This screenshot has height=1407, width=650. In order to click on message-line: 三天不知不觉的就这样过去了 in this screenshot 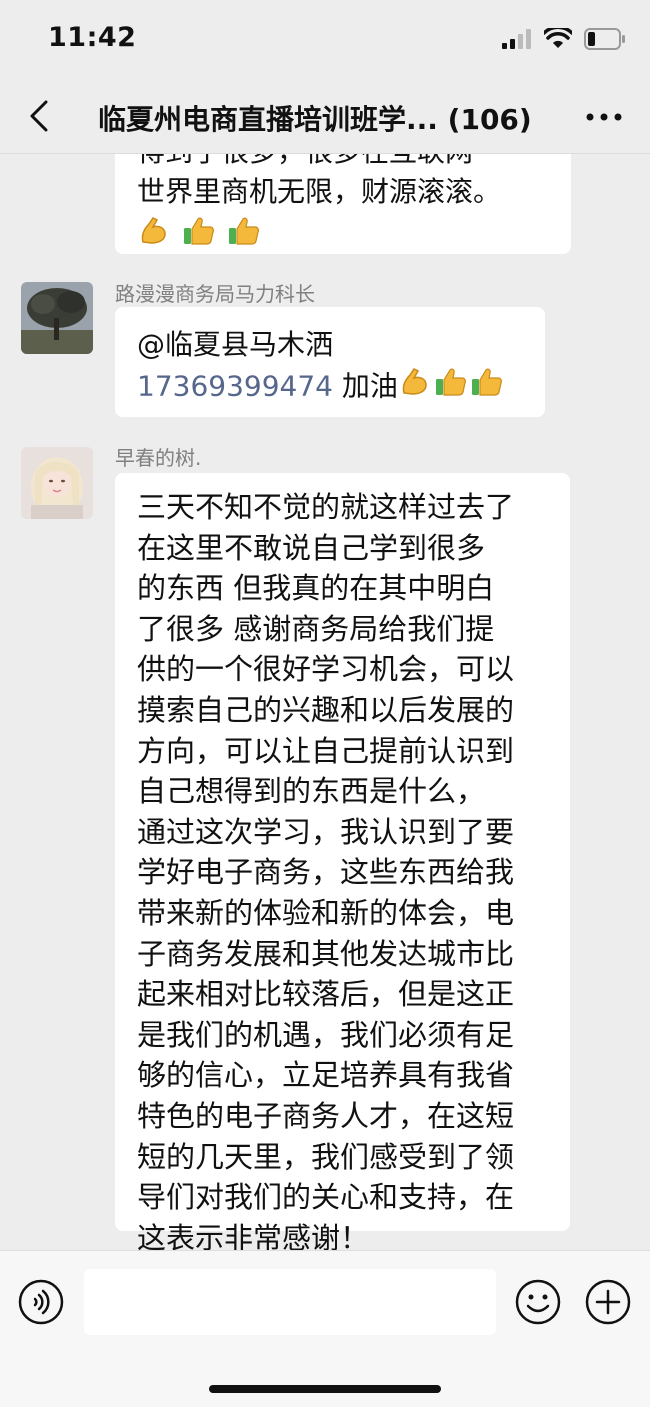, I will do `click(326, 507)`.